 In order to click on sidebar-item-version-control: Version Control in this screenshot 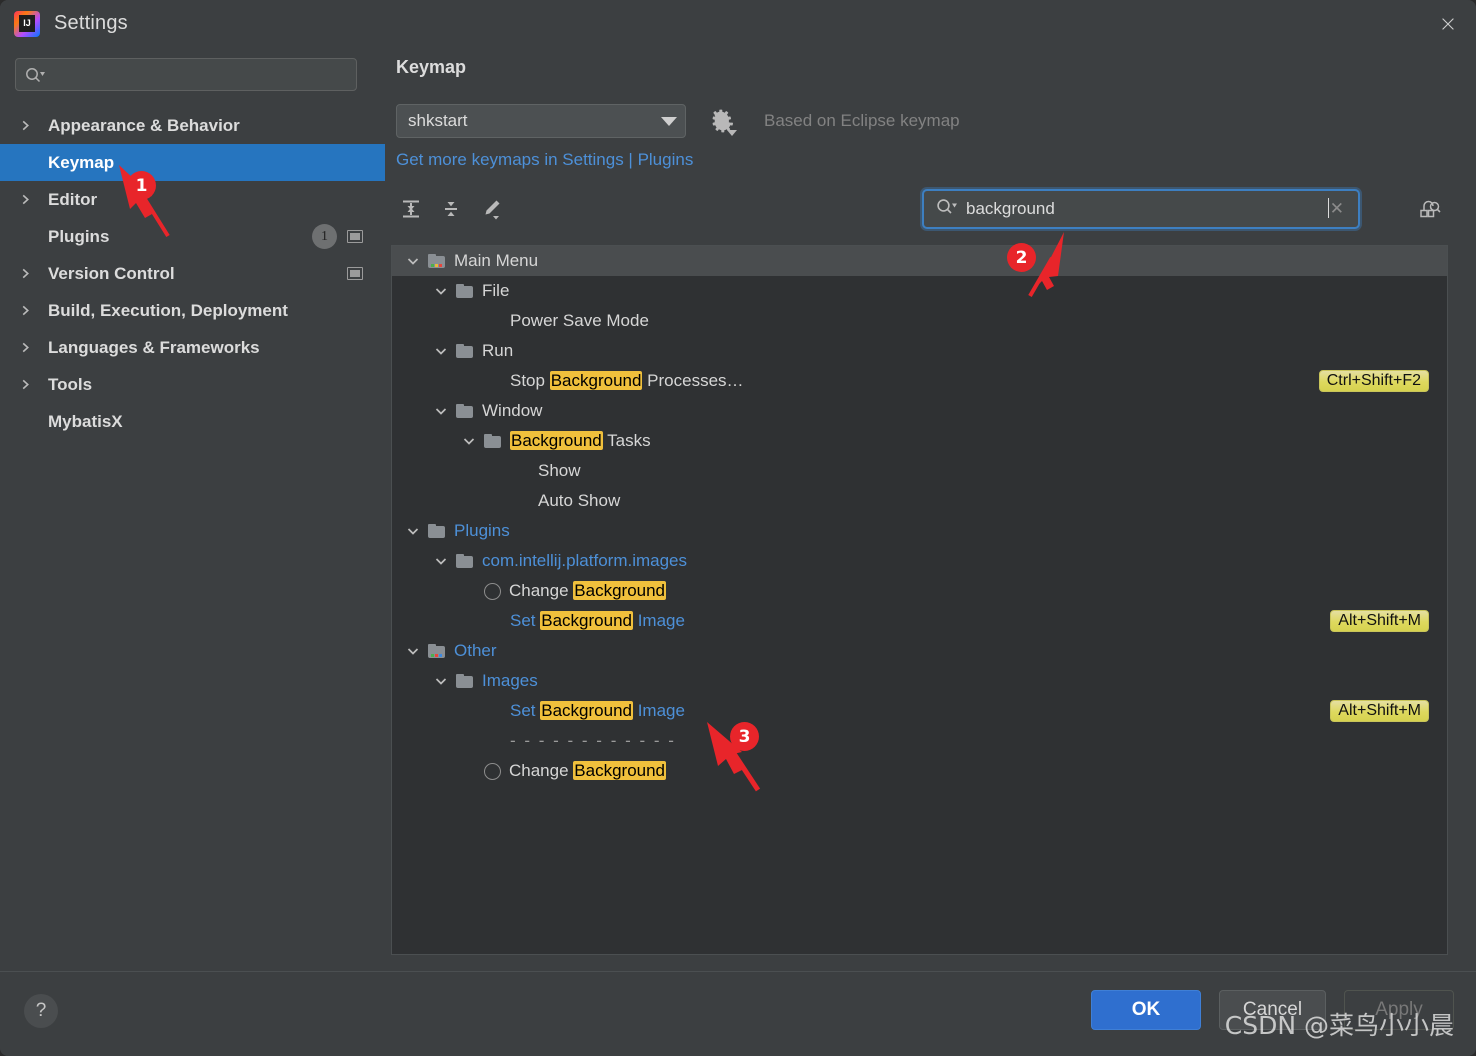, I will do `click(192, 273)`.